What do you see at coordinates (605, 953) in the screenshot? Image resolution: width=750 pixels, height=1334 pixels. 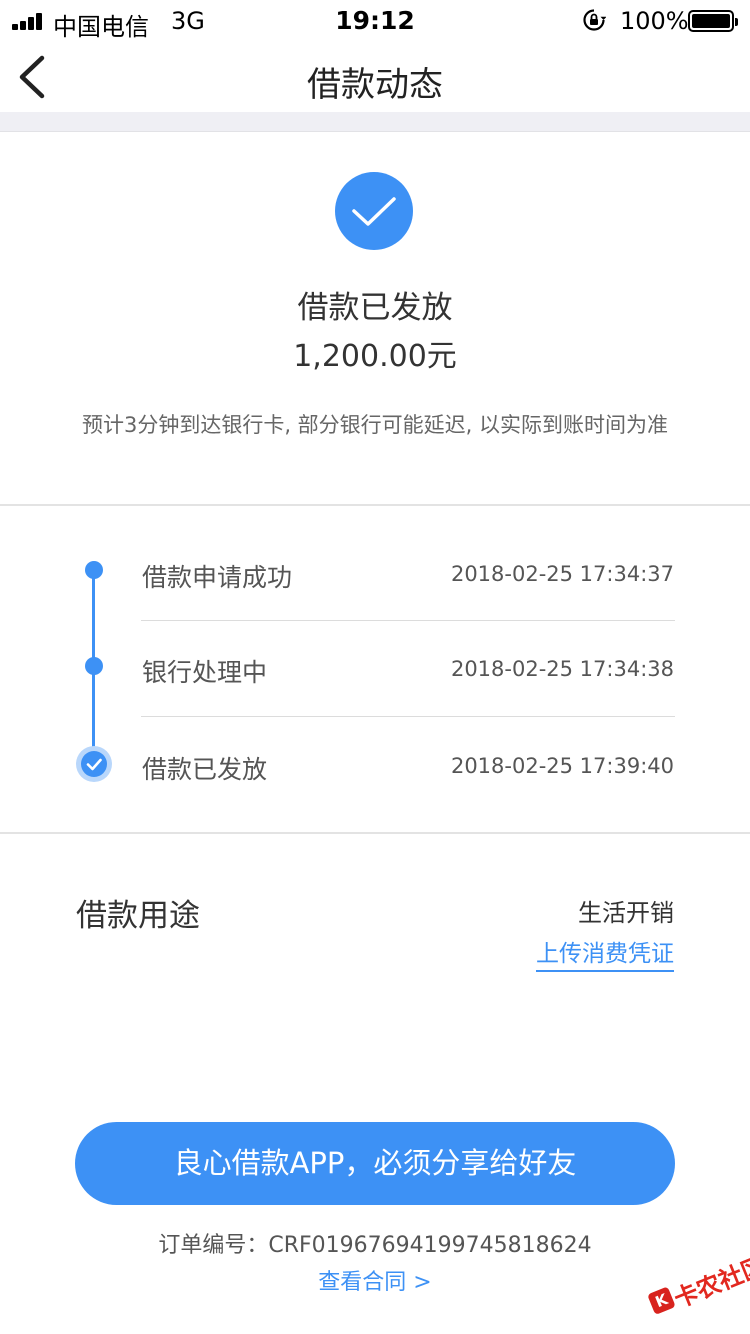 I see `upload-receipt-link: 上传消费凭证` at bounding box center [605, 953].